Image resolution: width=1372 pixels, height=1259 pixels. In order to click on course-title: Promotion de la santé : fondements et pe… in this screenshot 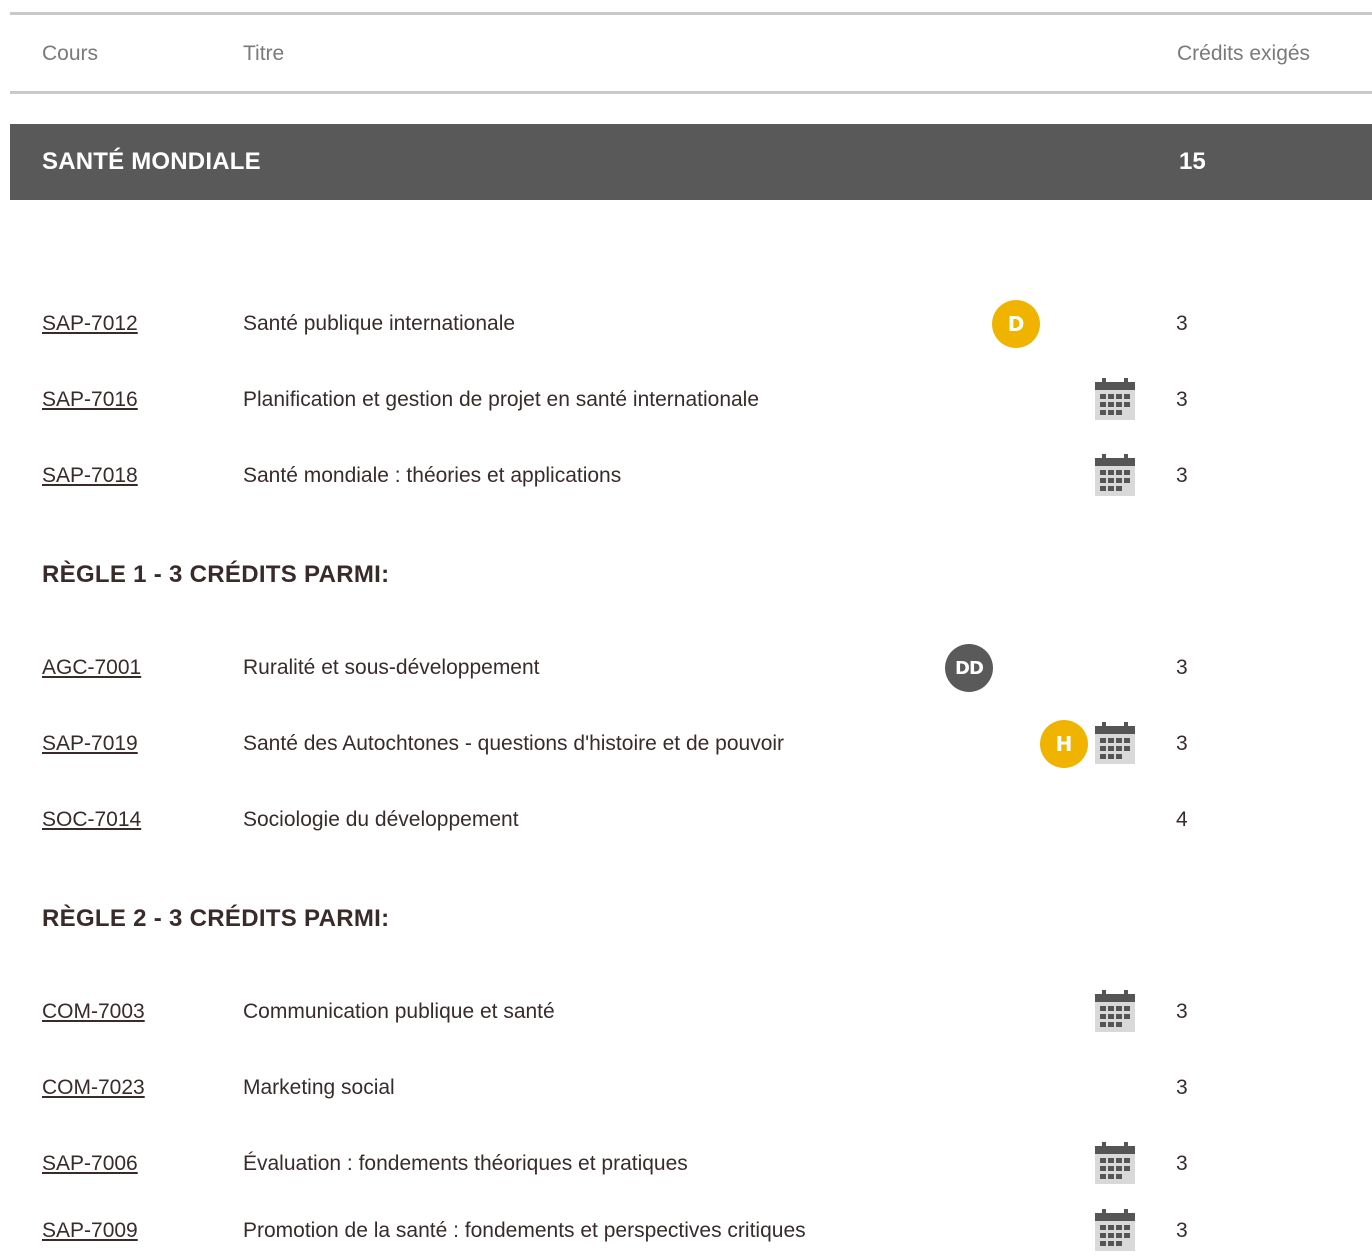, I will do `click(524, 1230)`.